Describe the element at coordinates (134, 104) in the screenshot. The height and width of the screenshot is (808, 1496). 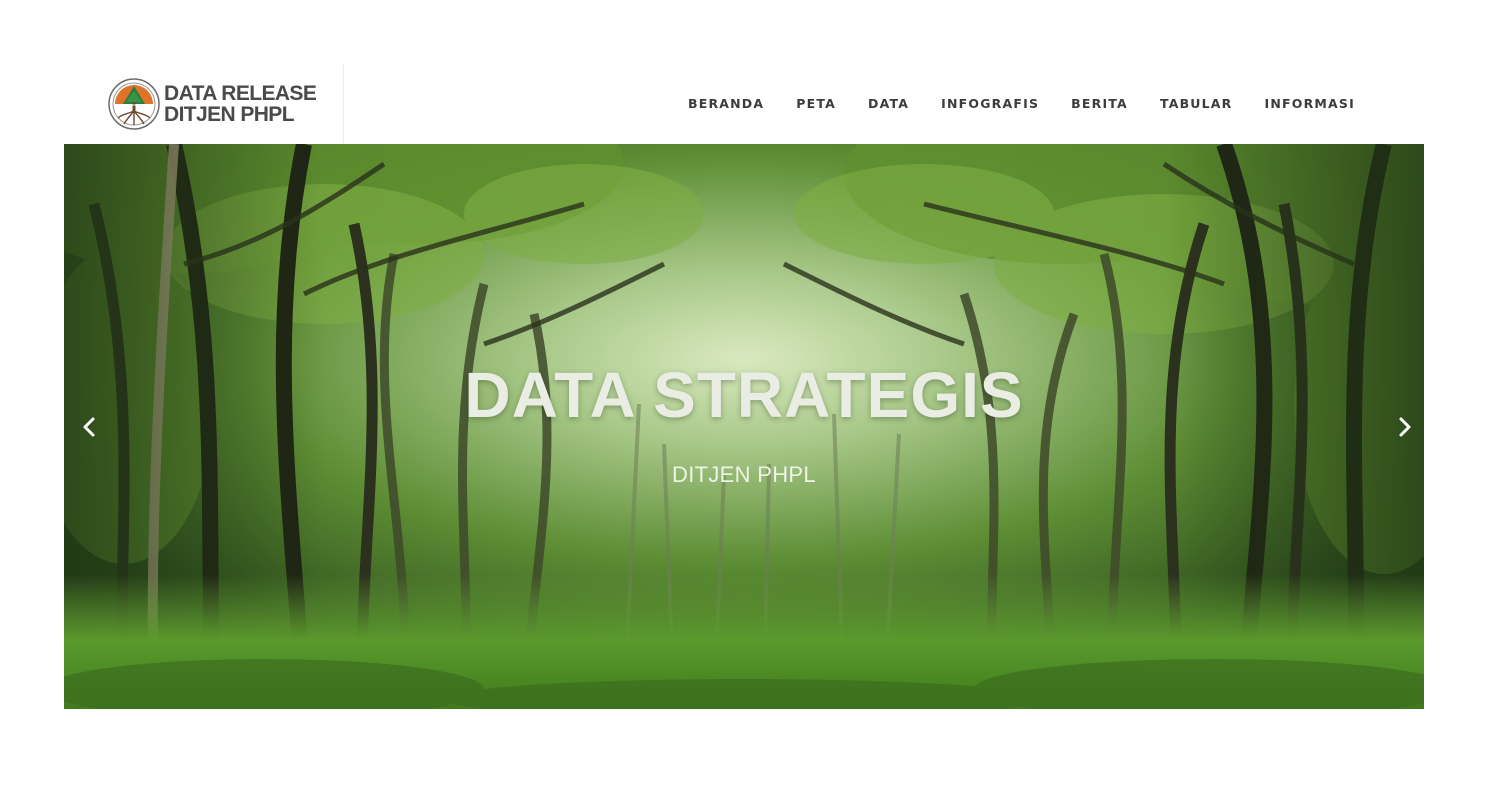
I see `klhk-tree-emblem-icon` at that location.